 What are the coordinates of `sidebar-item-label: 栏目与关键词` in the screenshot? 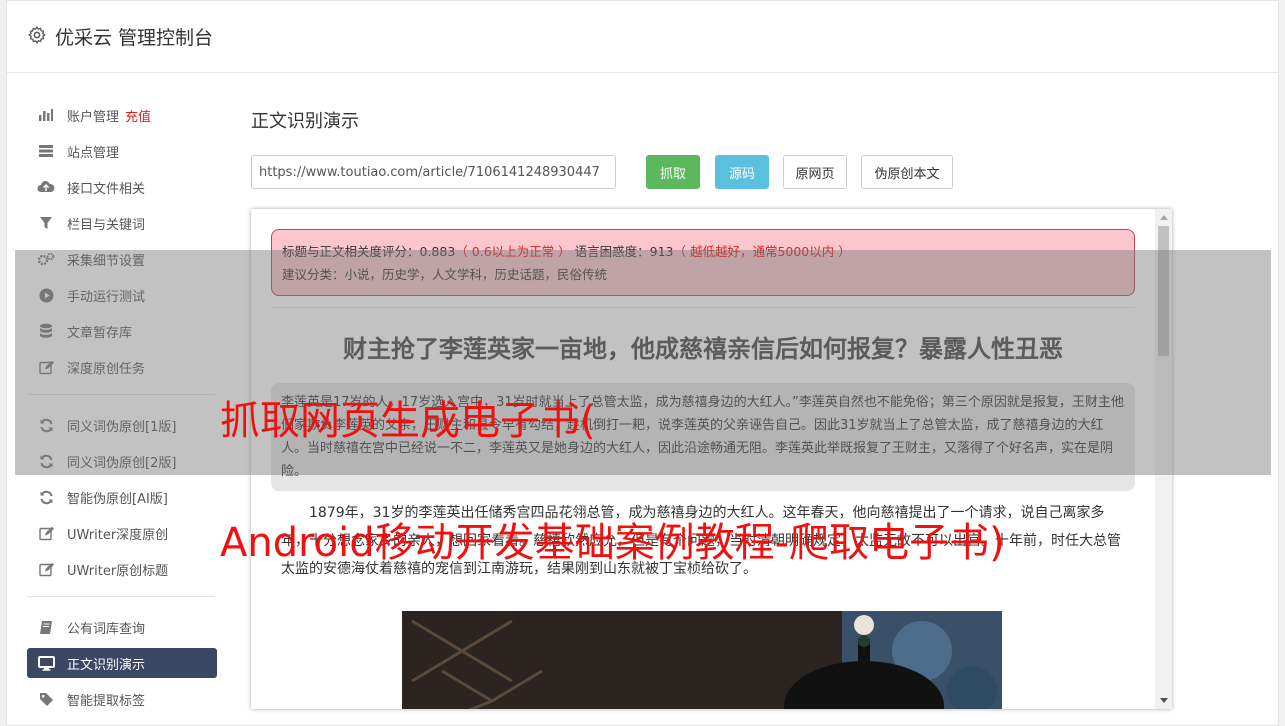 It's located at (106, 225).